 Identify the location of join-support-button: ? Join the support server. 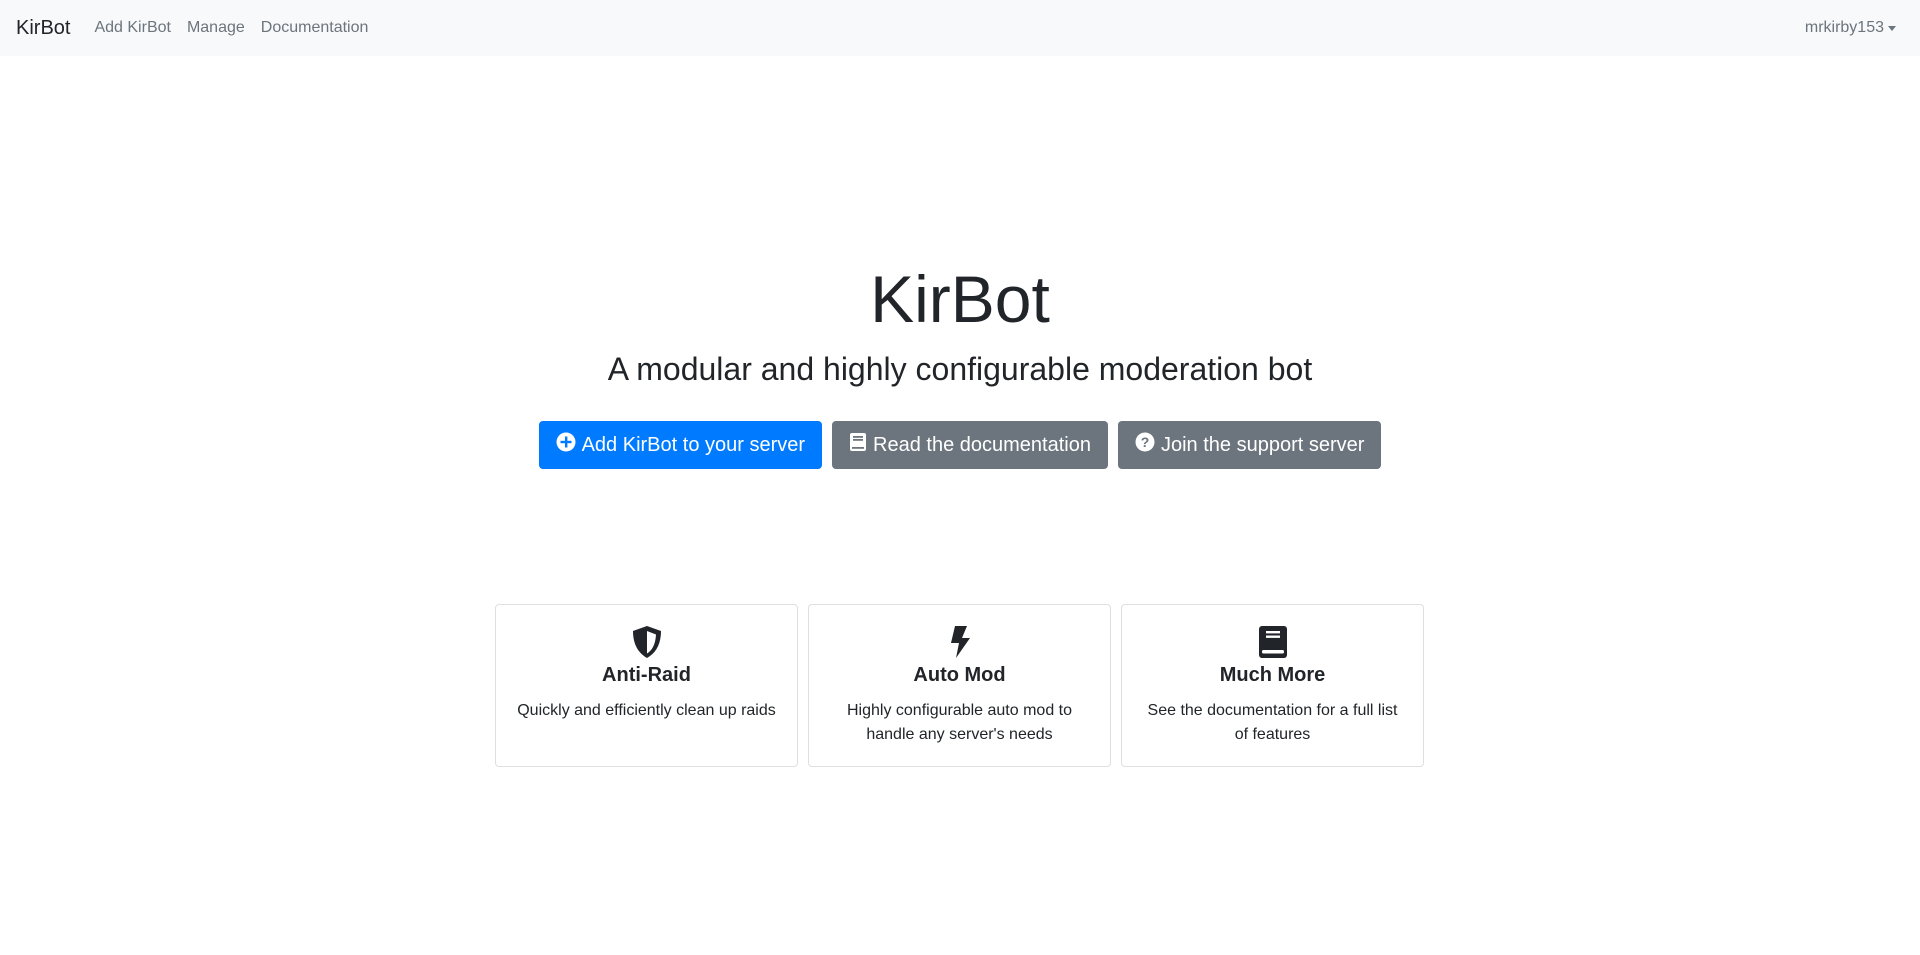
(1249, 445).